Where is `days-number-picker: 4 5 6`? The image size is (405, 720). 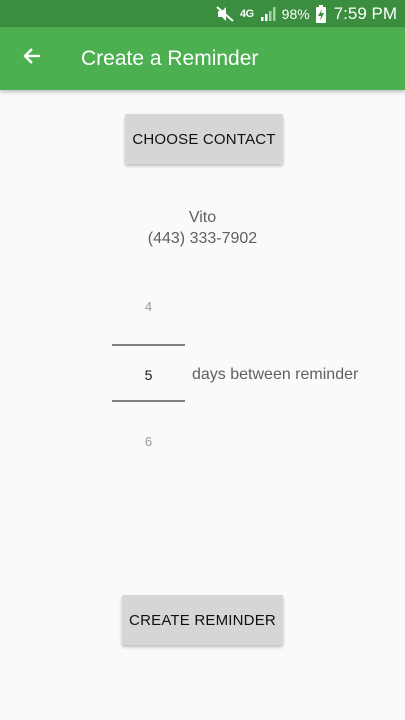 days-number-picker: 4 5 6 is located at coordinates (148, 375).